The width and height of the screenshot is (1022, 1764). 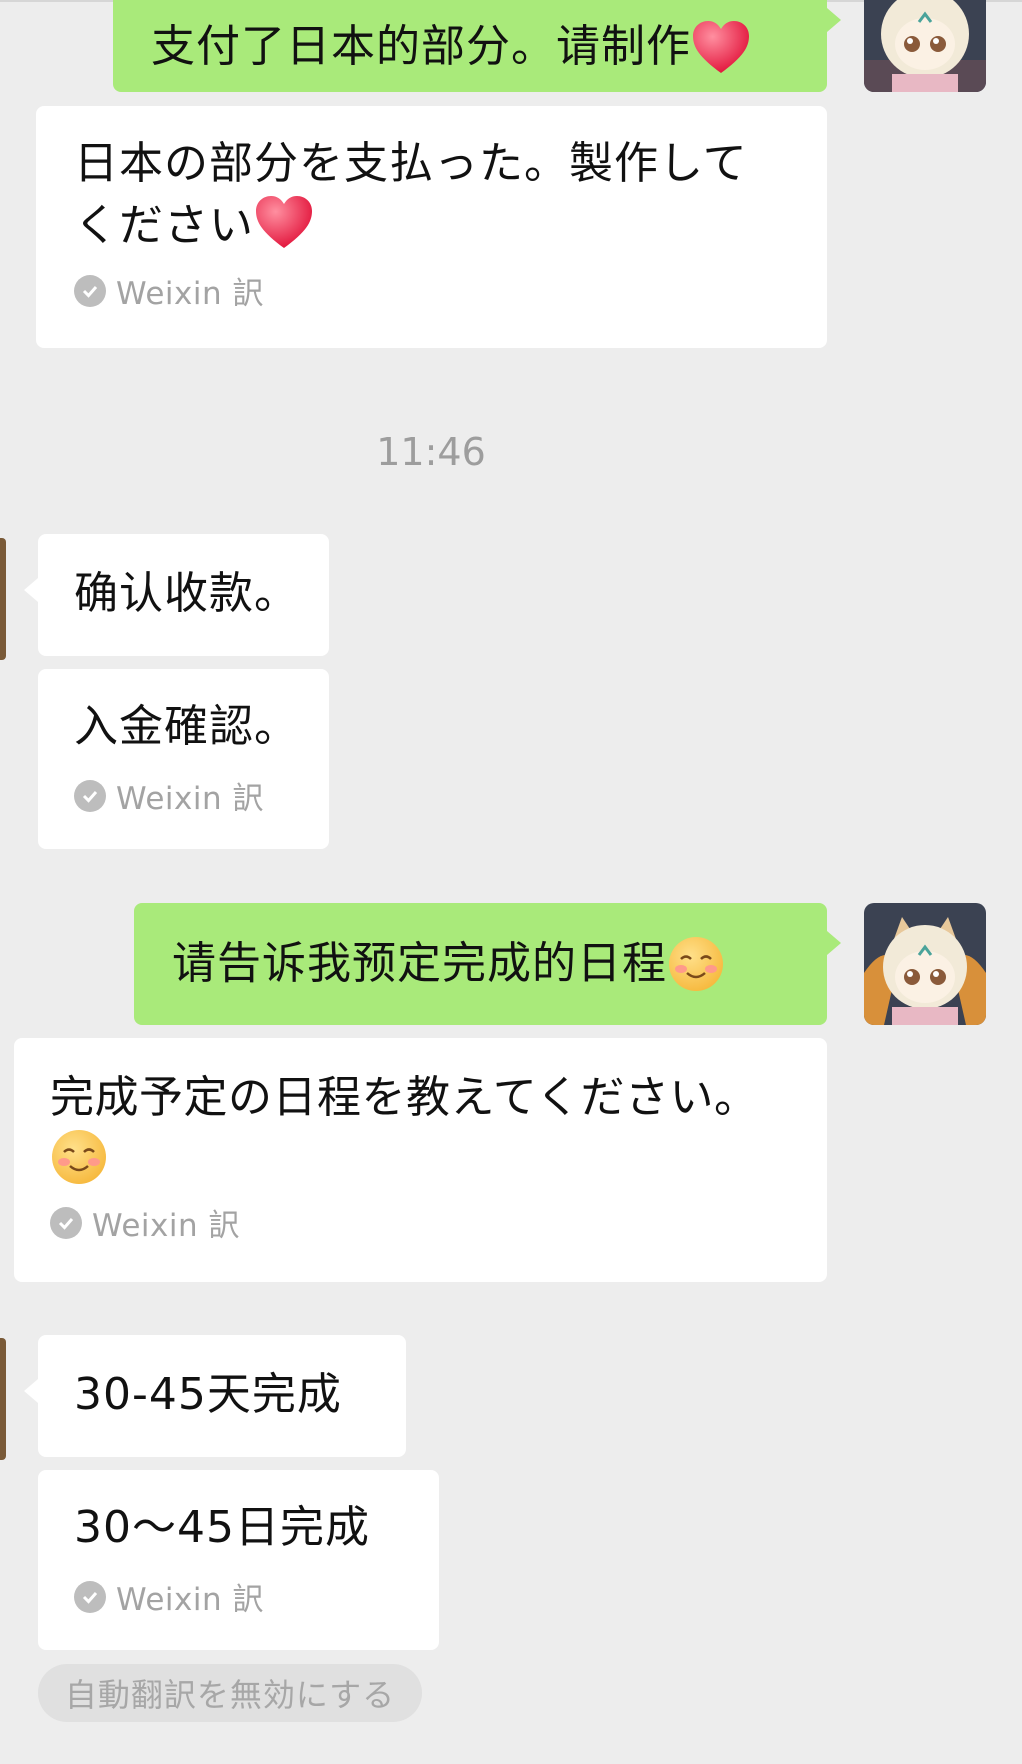 I want to click on timestamp: 11:46, so click(x=431, y=452).